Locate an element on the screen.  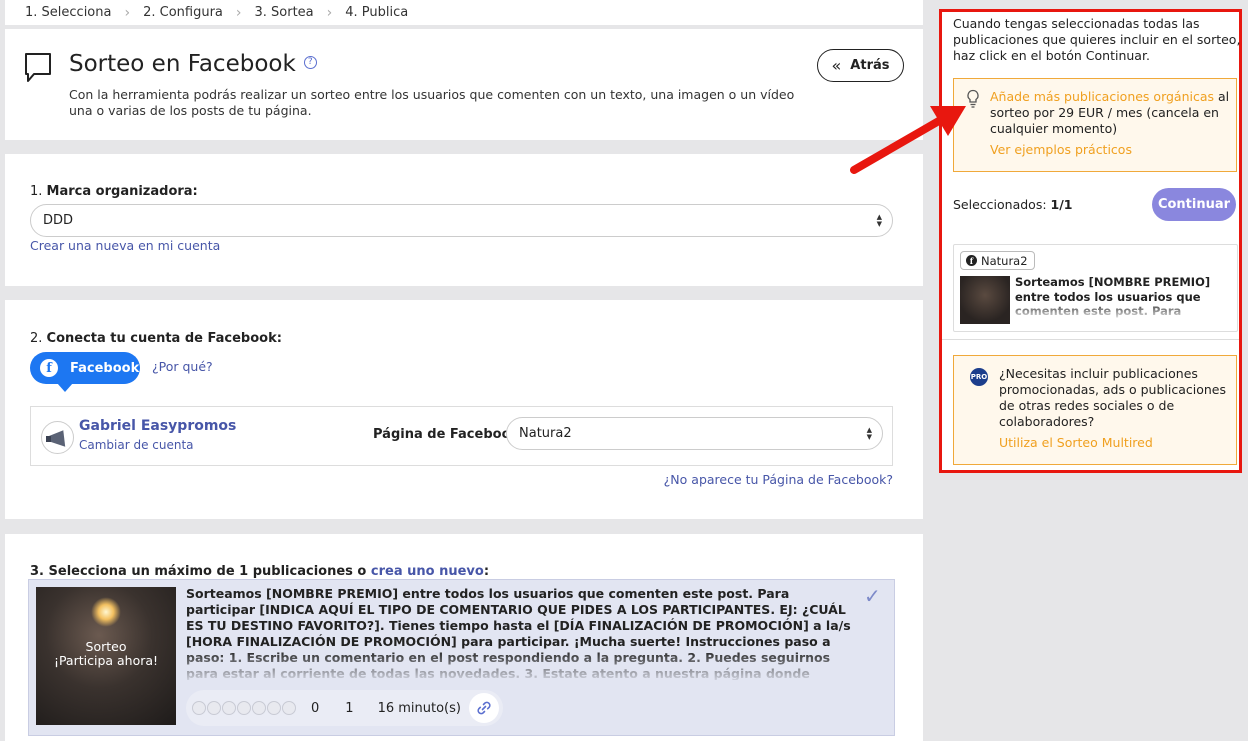
brand-select: DDD ▲ ▼ is located at coordinates (461, 220).